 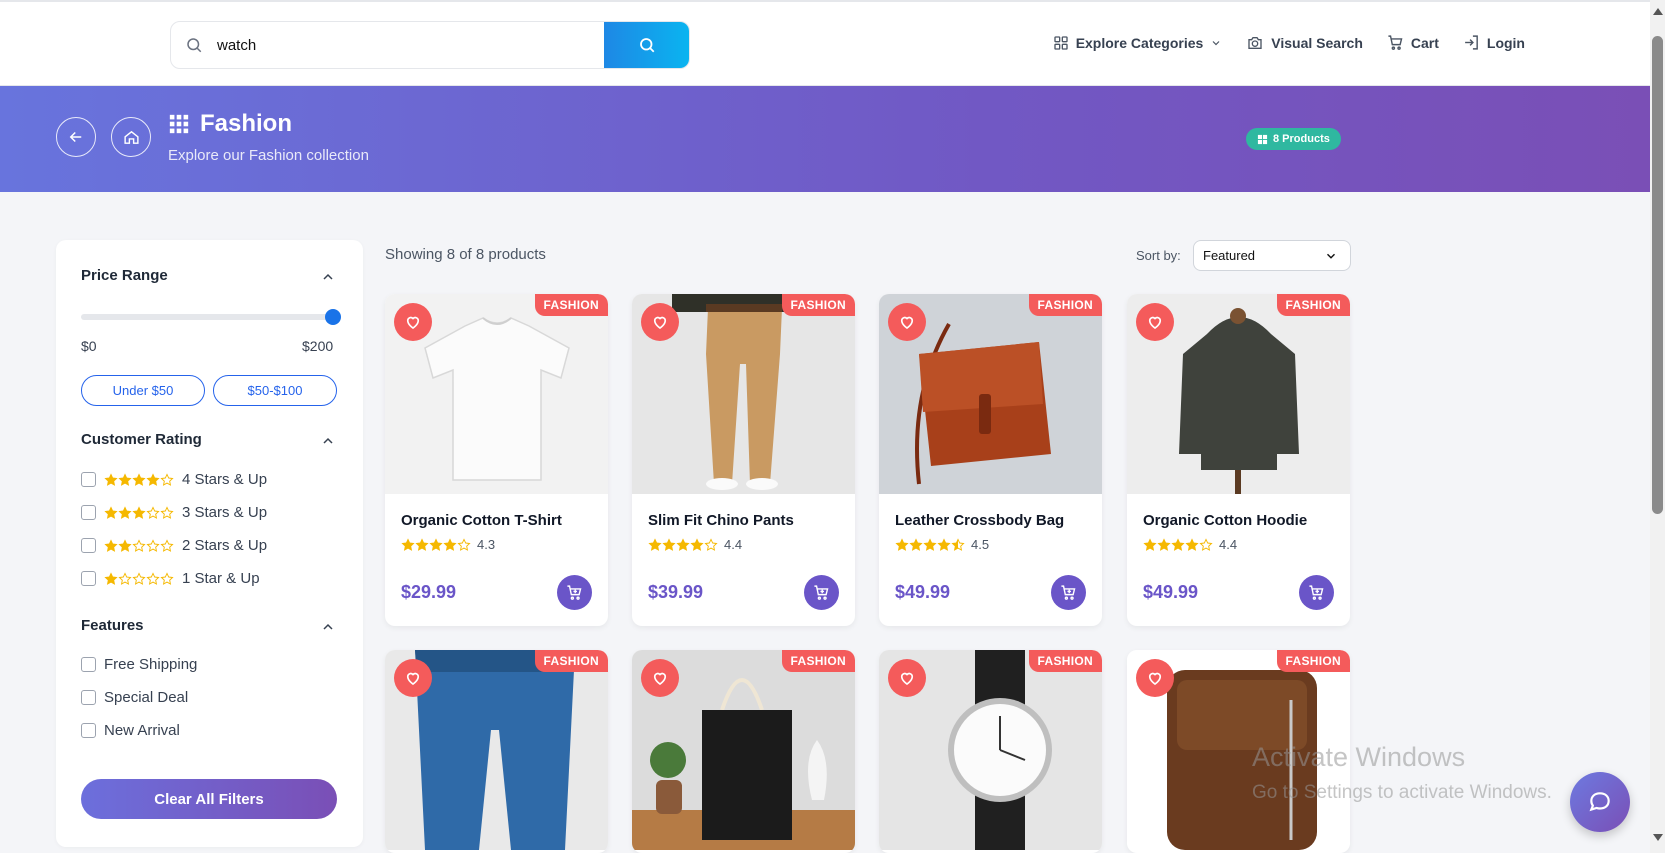 I want to click on back-button, so click(x=76, y=137).